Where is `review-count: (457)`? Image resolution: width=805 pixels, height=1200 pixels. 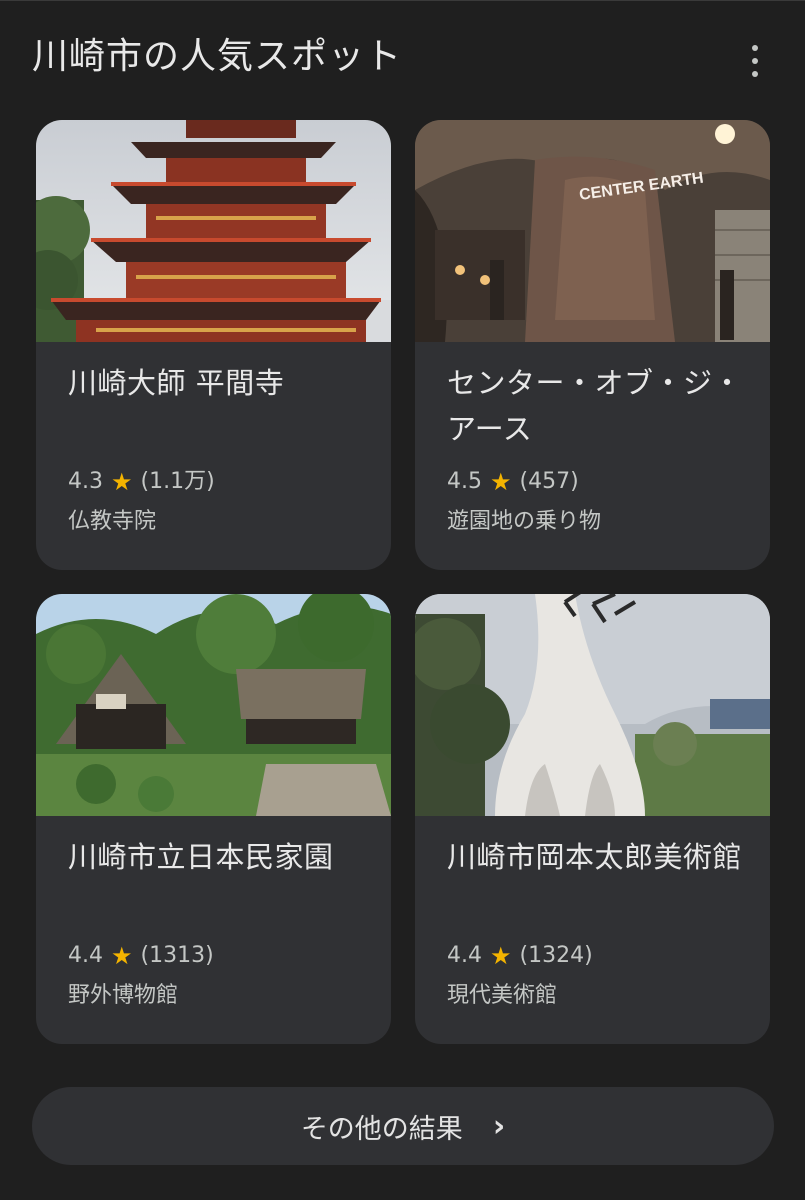
review-count: (457) is located at coordinates (549, 481).